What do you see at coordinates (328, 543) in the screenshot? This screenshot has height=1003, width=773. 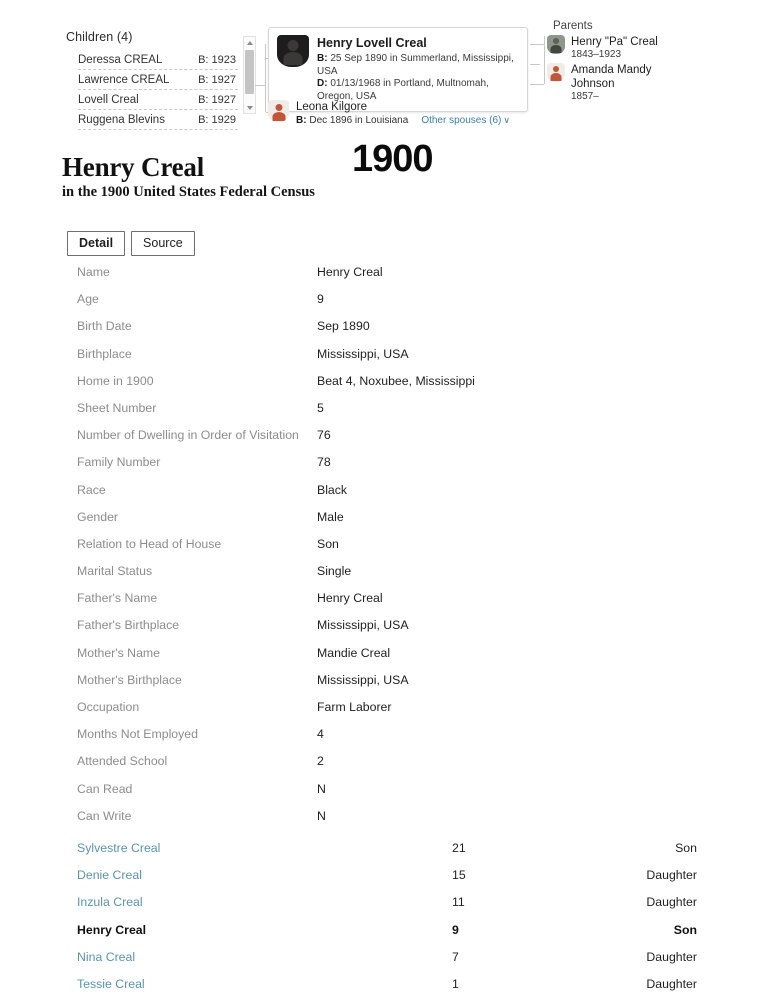 I see `detail-value: Son` at bounding box center [328, 543].